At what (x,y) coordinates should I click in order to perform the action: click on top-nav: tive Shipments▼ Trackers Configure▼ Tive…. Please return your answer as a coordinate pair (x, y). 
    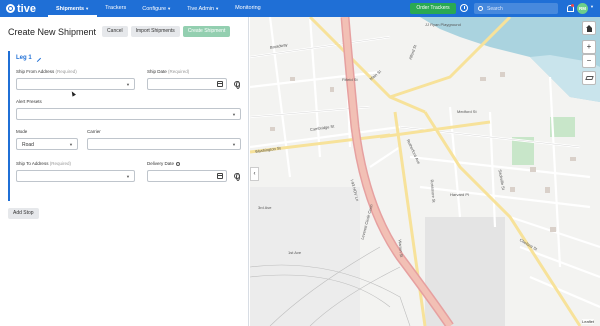
    Looking at the image, I should click on (300, 8).